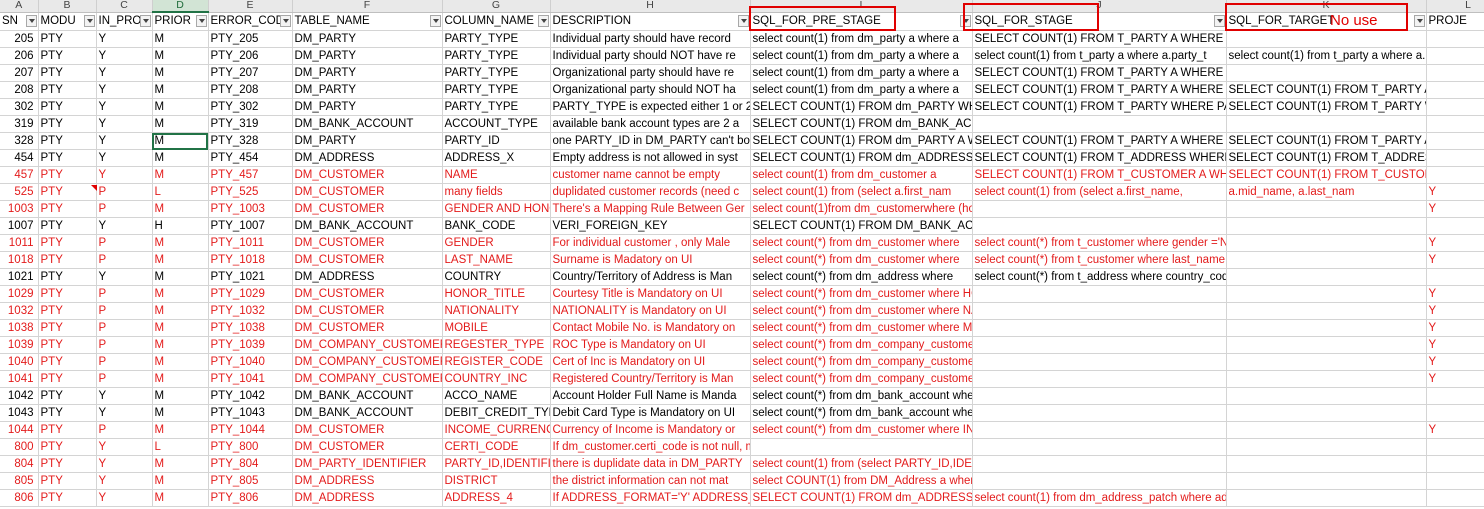  Describe the element at coordinates (250, 413) in the screenshot. I see `cell-code: PTY_1043` at that location.